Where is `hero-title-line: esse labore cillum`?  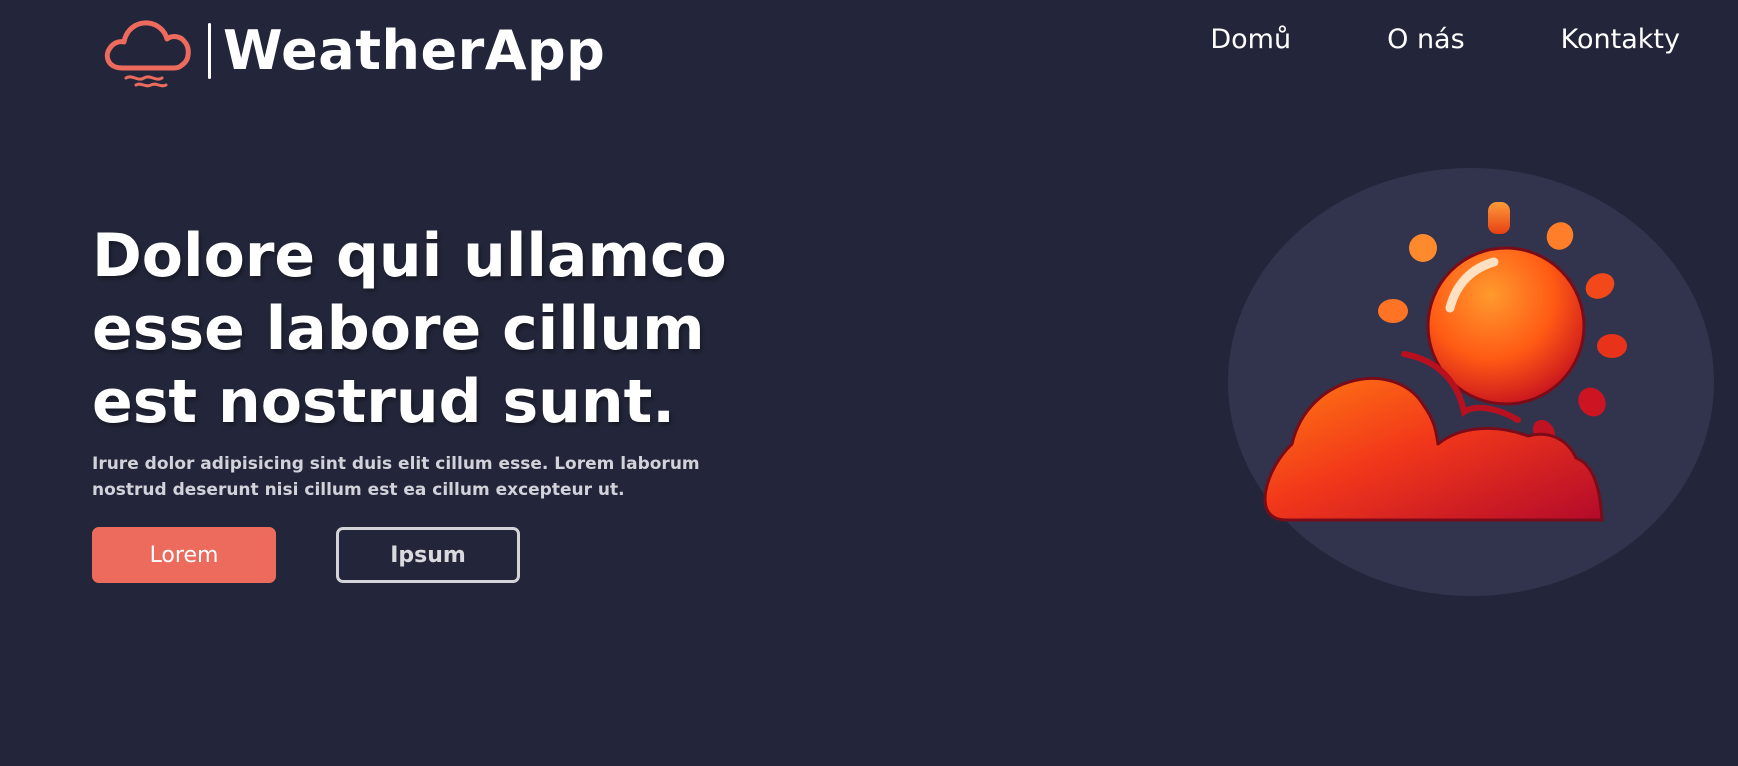
hero-title-line: esse labore cillum is located at coordinates (398, 329).